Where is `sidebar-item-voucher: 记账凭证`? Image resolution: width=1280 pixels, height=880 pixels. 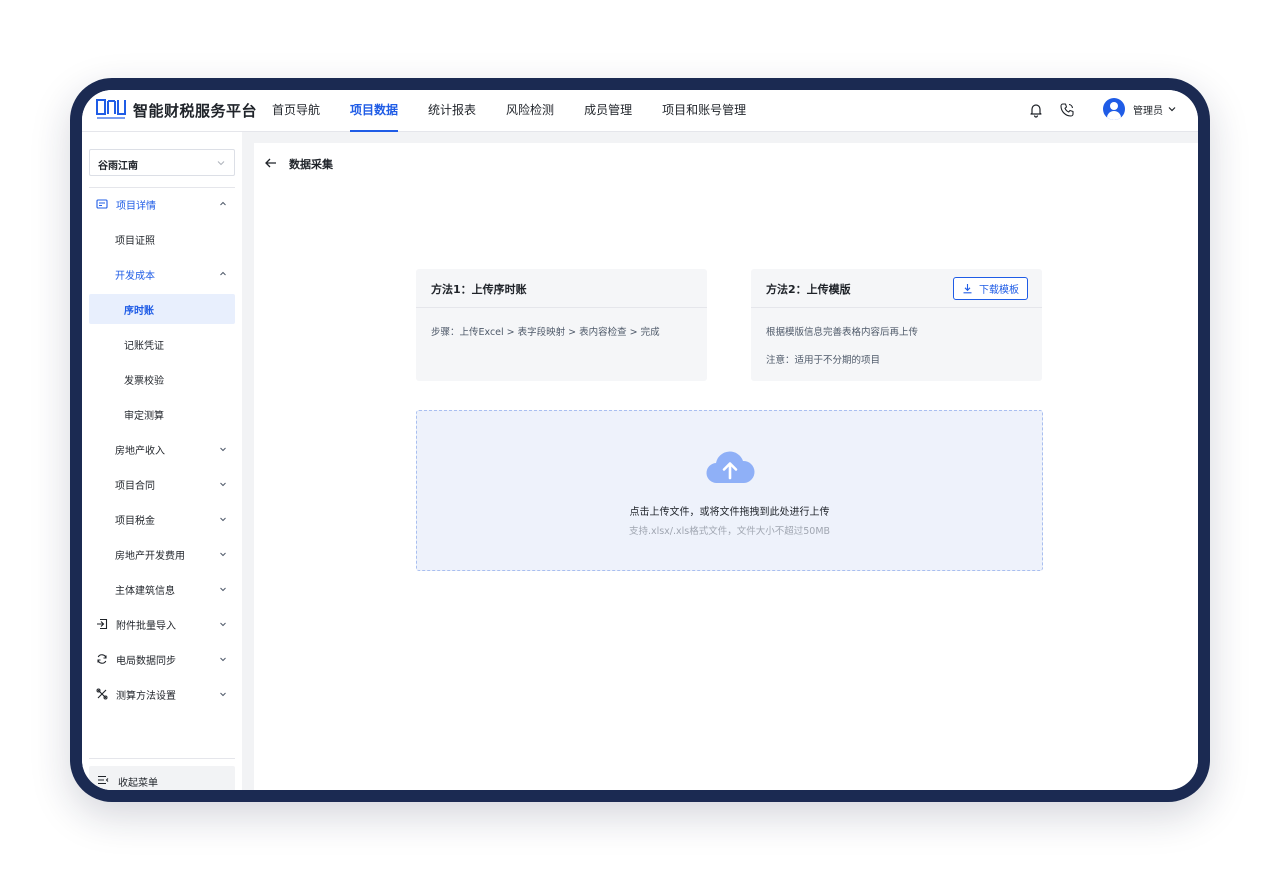 sidebar-item-voucher: 记账凭证 is located at coordinates (162, 344).